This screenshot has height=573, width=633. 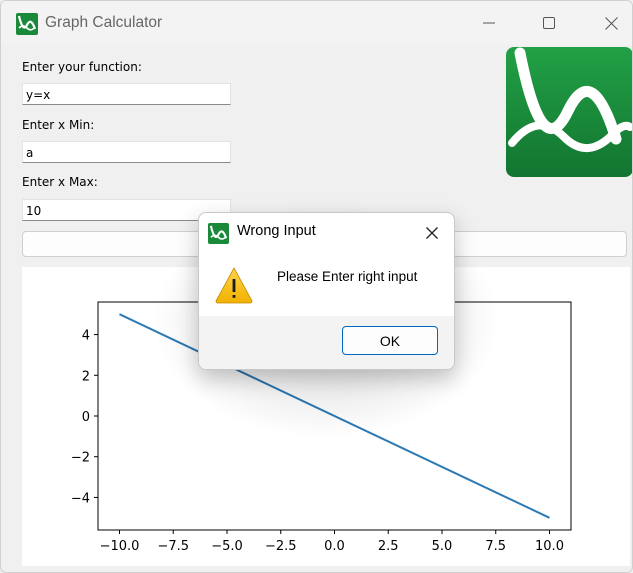 What do you see at coordinates (334, 546) in the screenshot?
I see `x-tick-label: 0.0` at bounding box center [334, 546].